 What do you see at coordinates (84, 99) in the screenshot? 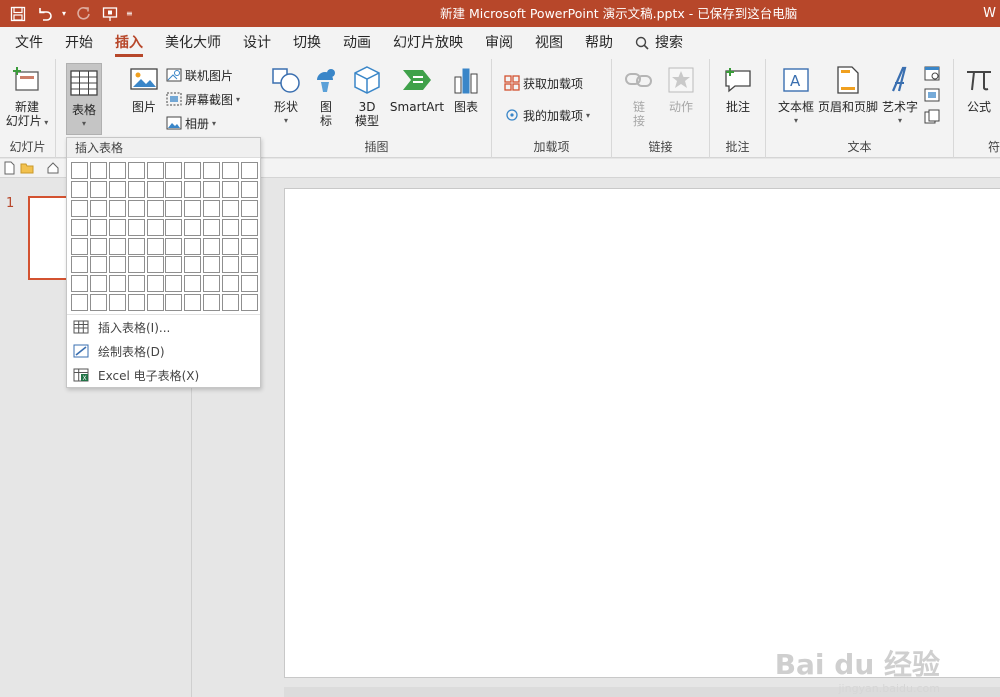
I see `table-button: 表格 ▾` at bounding box center [84, 99].